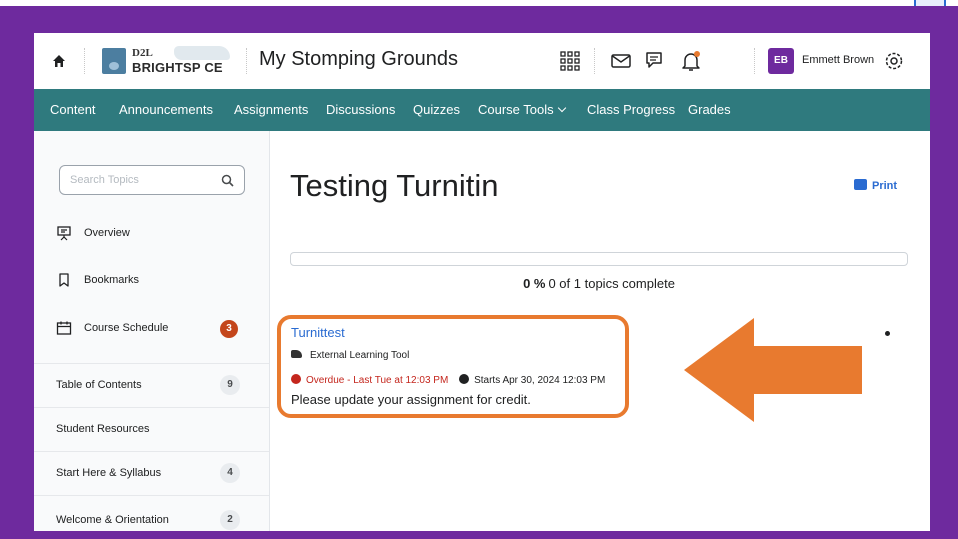  What do you see at coordinates (230, 473) in the screenshot?
I see `toc-count-badge: 4` at bounding box center [230, 473].